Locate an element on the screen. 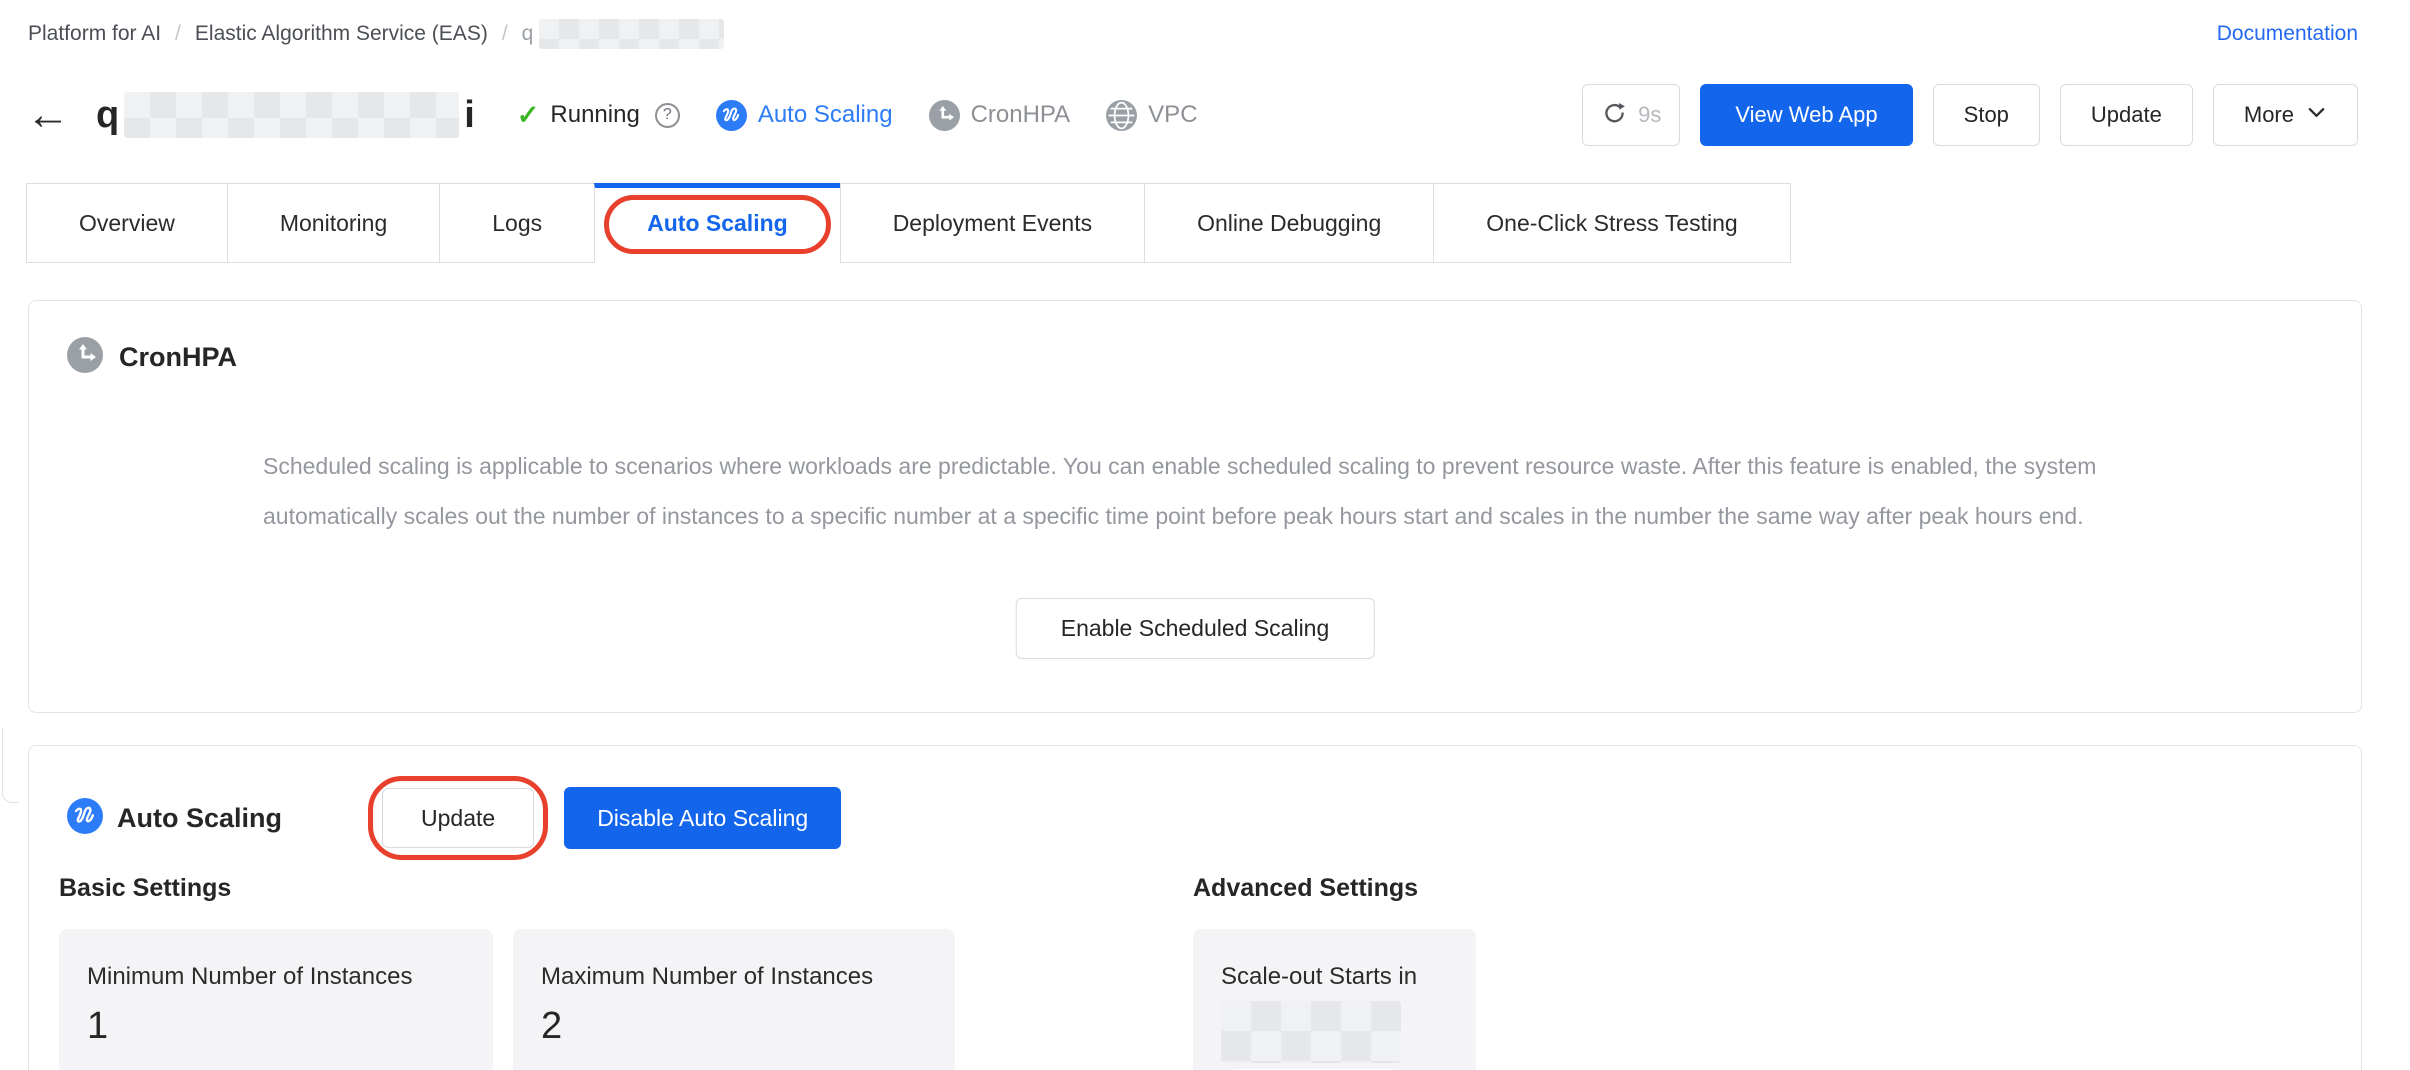 The width and height of the screenshot is (2410, 1070). enable-scheduled-scaling-button: Enable Scheduled Scaling is located at coordinates (1195, 628).